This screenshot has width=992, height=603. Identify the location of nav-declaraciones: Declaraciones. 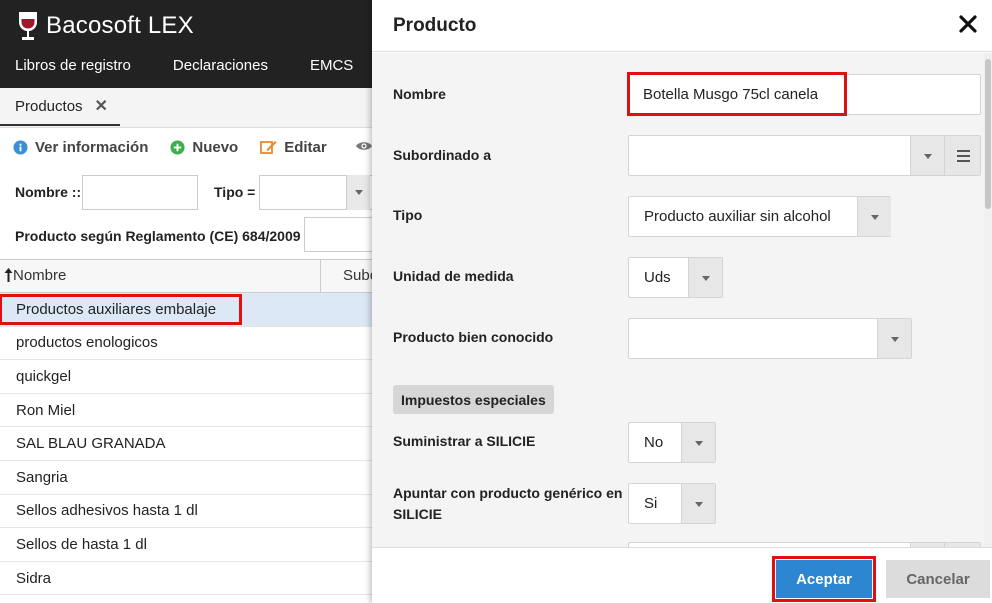
(220, 65).